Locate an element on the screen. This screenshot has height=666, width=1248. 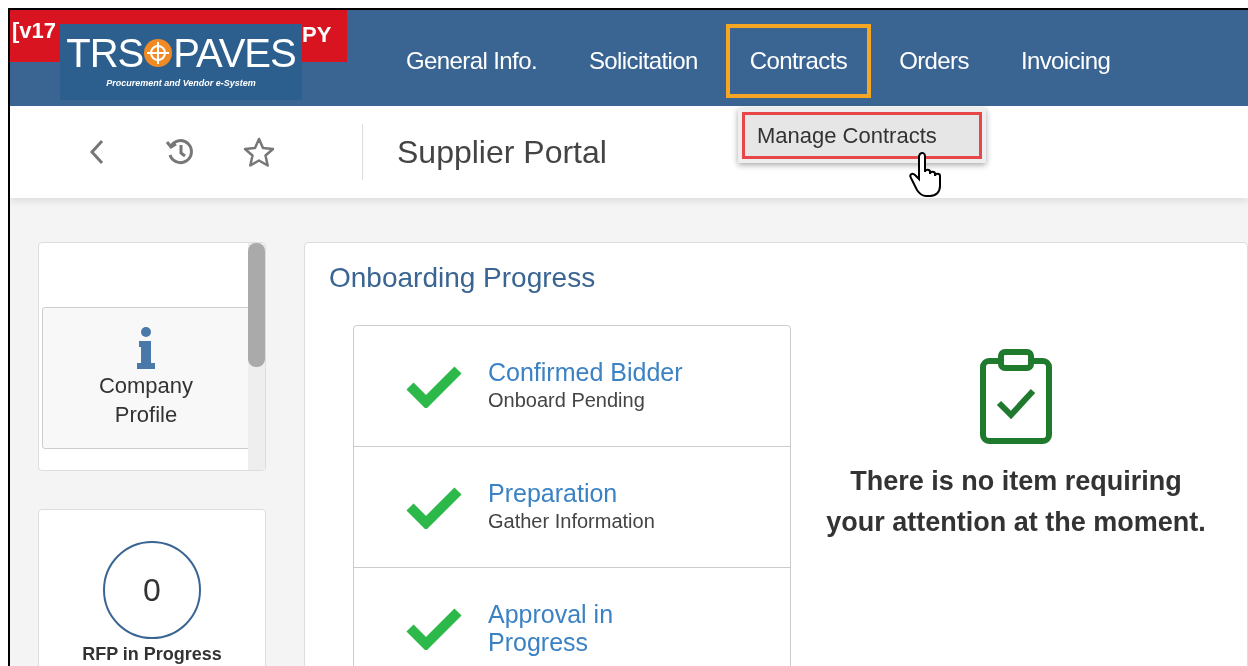
logo-text: TRS is located at coordinates (105, 53).